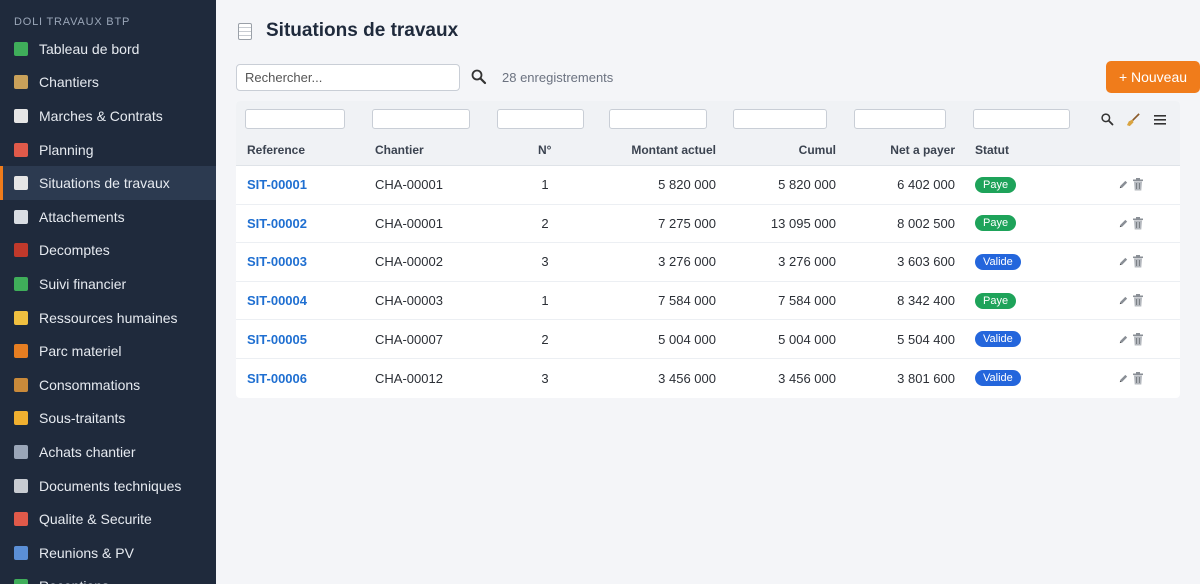 The image size is (1200, 584). Describe the element at coordinates (108, 419) in the screenshot. I see `sidebar-item-sous-traitants: Sous-traitants` at that location.